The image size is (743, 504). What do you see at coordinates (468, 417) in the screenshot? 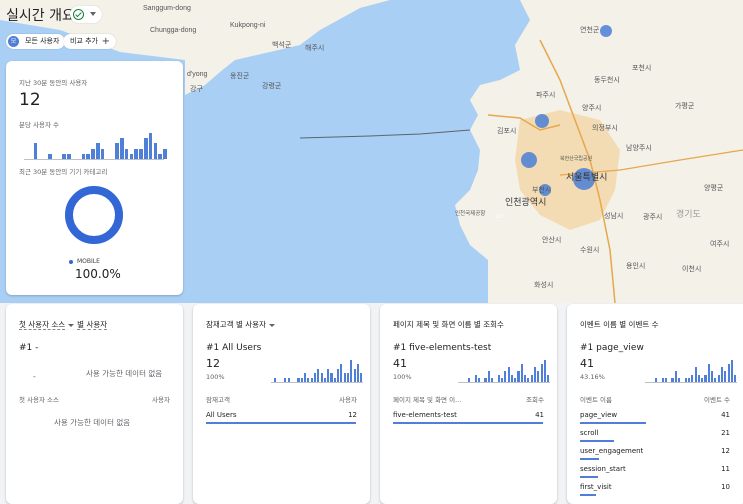
I see `table-row: five-elements-test 41` at bounding box center [468, 417].